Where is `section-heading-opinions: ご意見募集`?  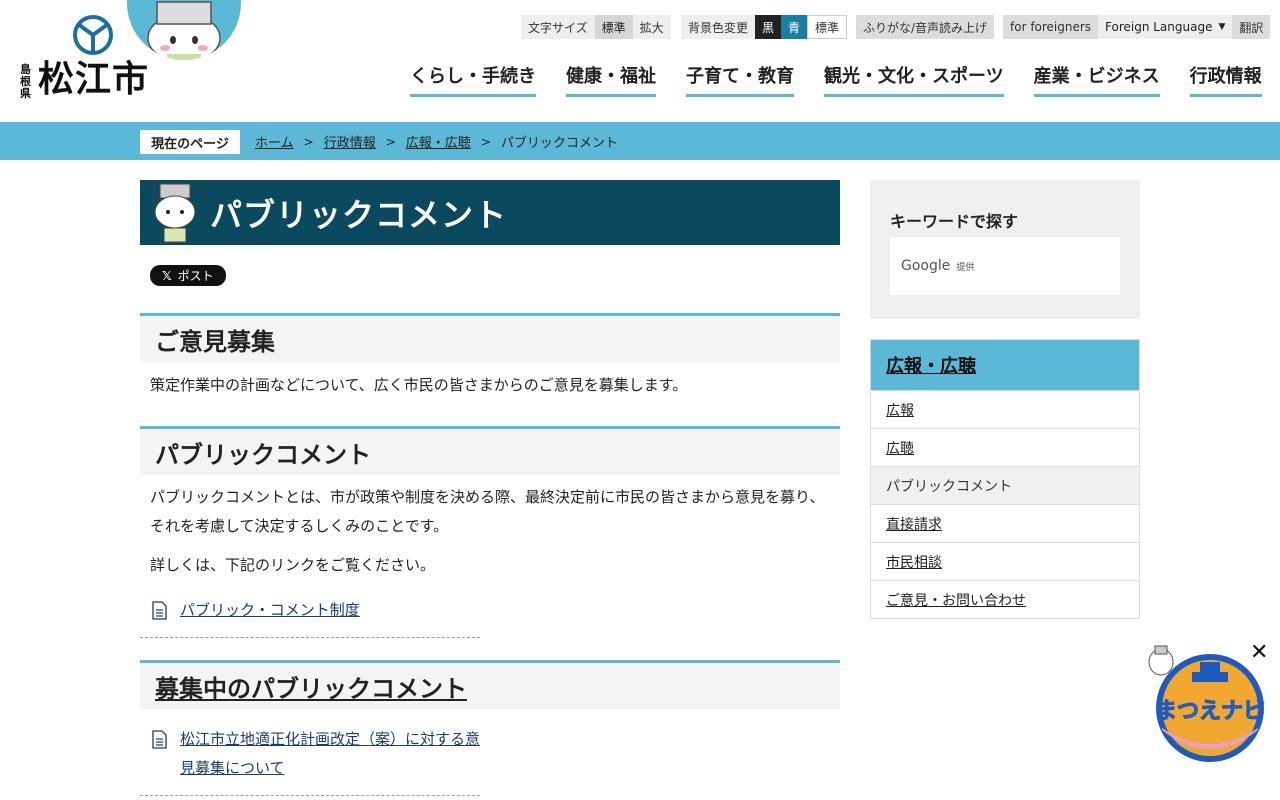 section-heading-opinions: ご意見募集 is located at coordinates (490, 337).